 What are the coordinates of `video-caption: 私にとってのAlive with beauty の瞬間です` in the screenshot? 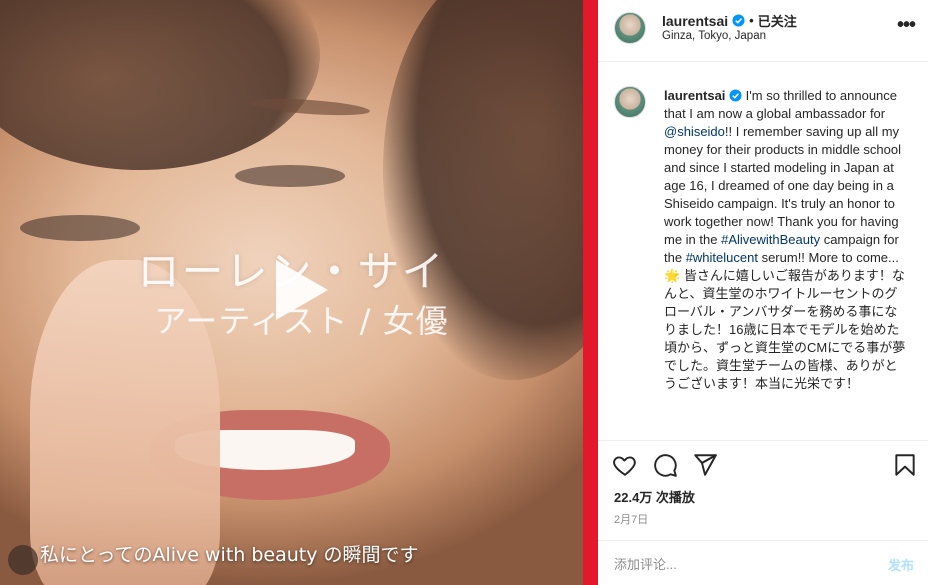 It's located at (229, 555).